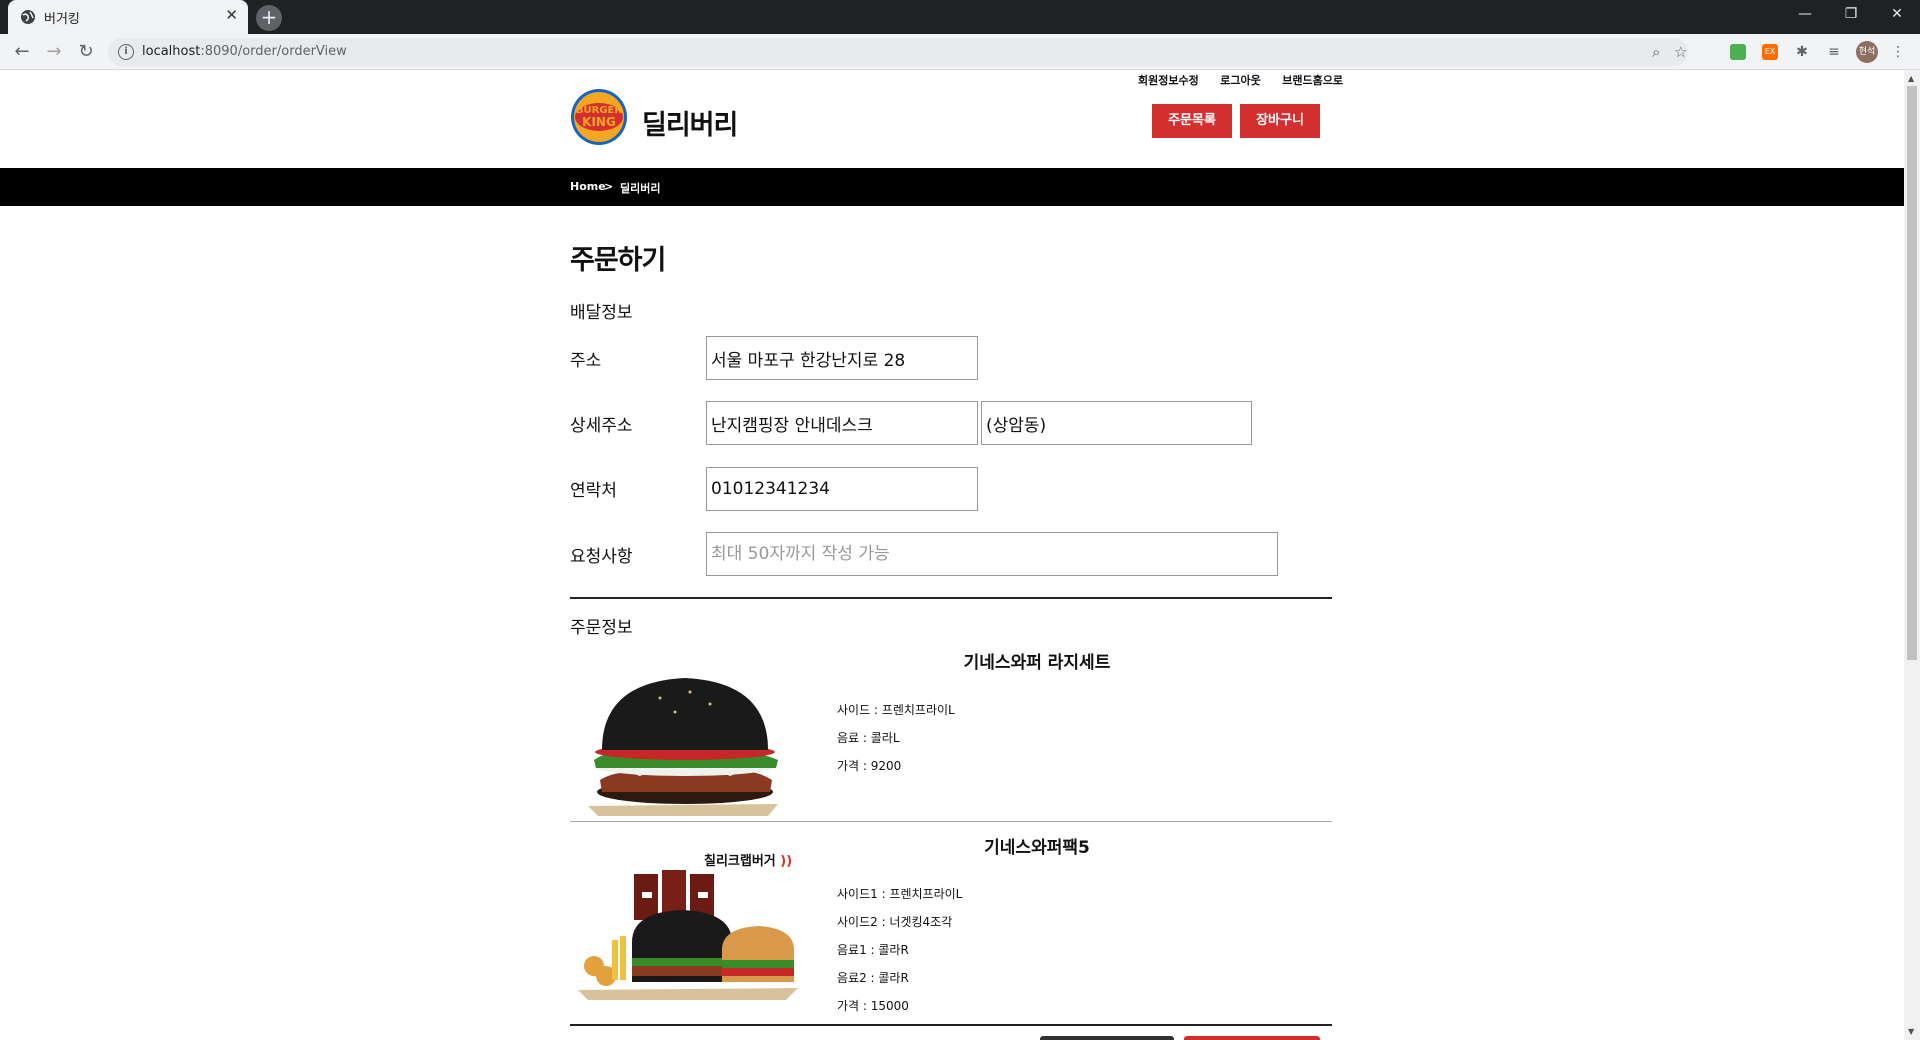 This screenshot has width=1920, height=1040. I want to click on cart-button: 장바구니, so click(1280, 121).